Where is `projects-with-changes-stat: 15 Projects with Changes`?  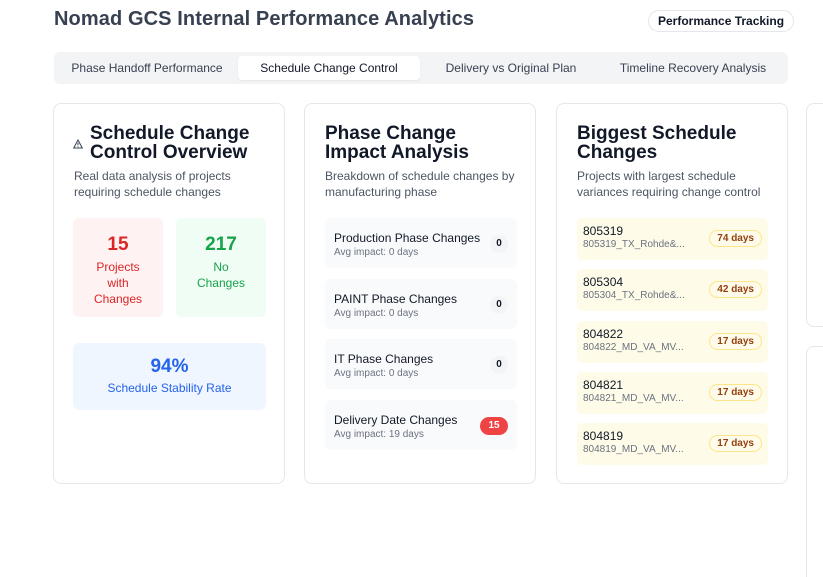
projects-with-changes-stat: 15 Projects with Changes is located at coordinates (118, 267).